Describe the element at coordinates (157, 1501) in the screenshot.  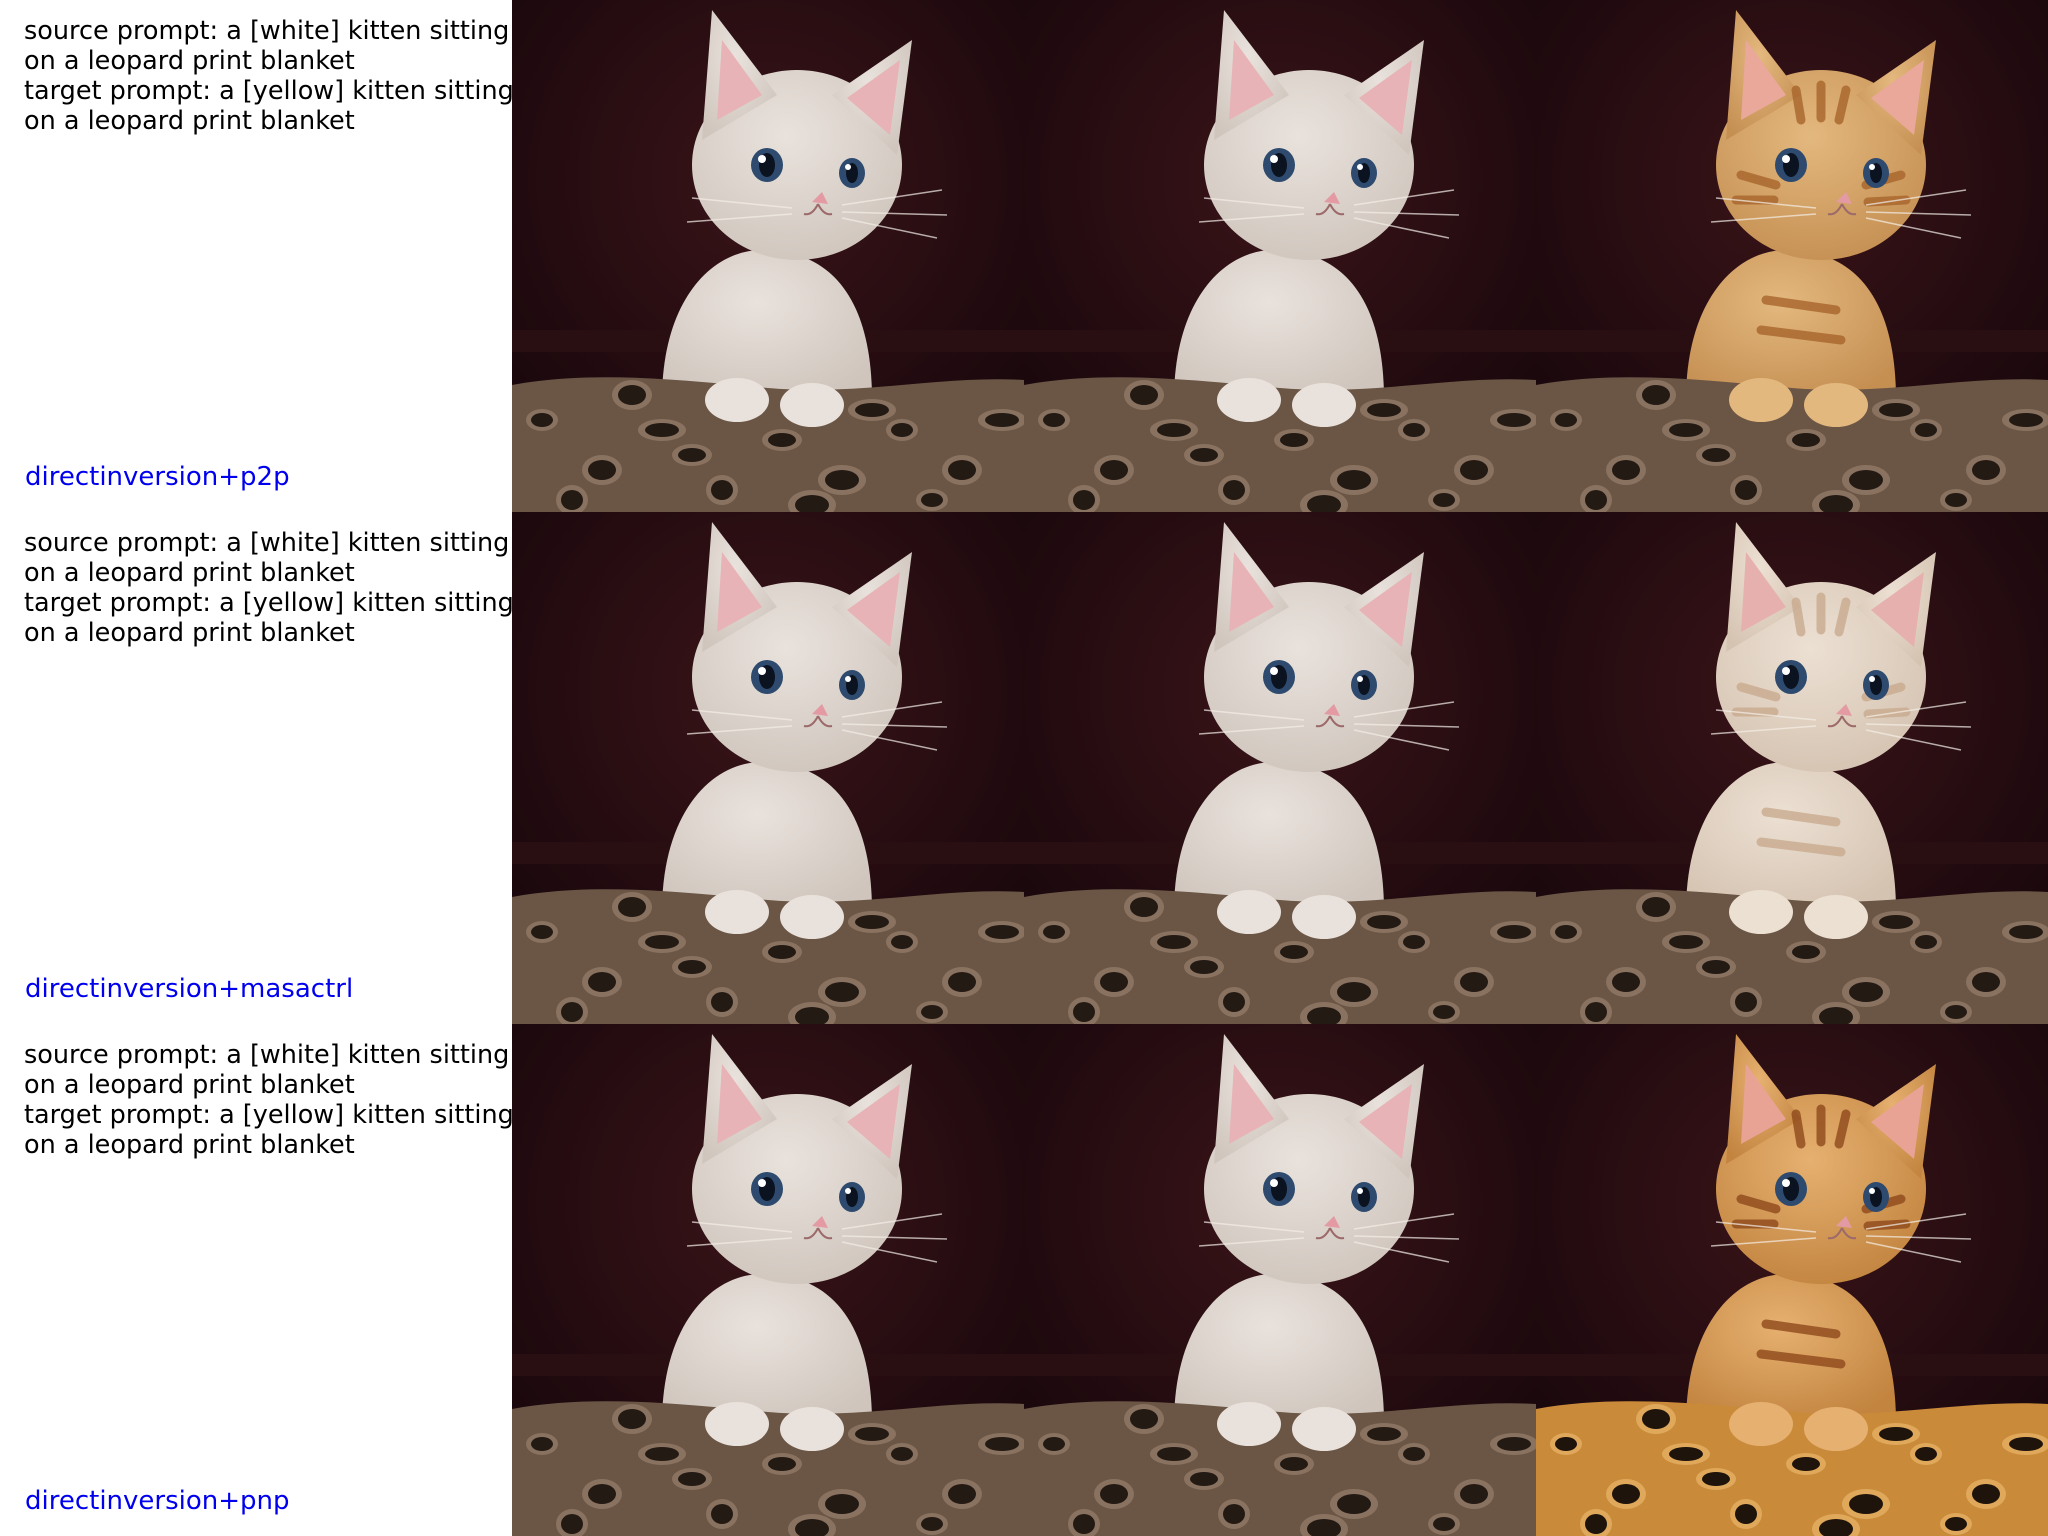
I see `method-label: directinversion+pnp` at that location.